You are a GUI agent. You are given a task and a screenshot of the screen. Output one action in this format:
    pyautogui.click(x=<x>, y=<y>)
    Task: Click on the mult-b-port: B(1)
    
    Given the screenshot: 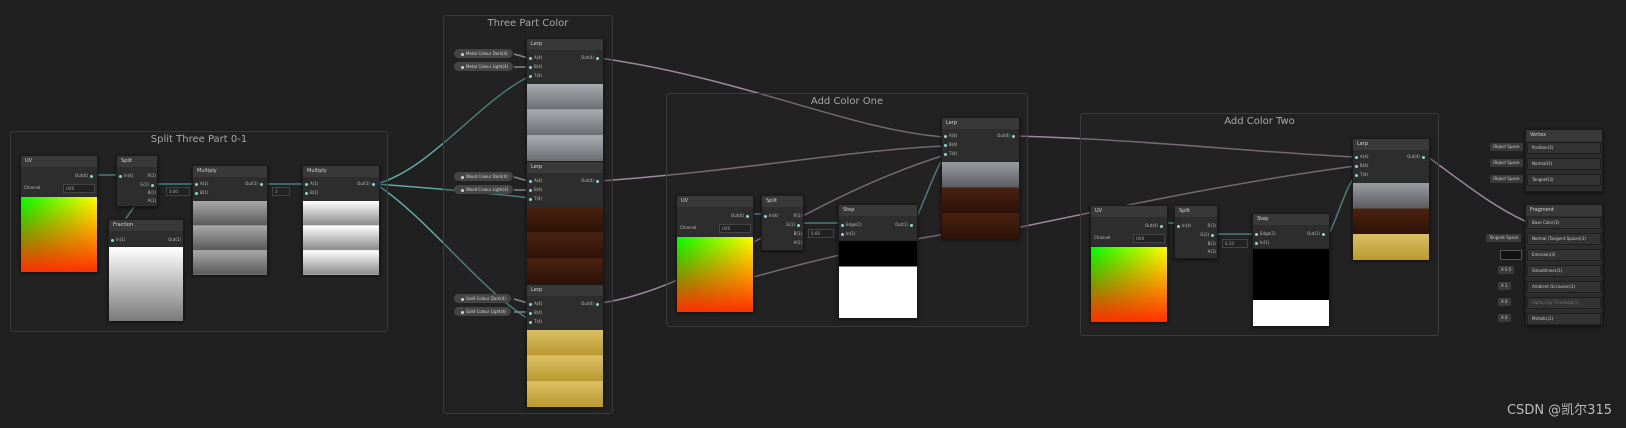 What is the action you would take?
    pyautogui.click(x=200, y=193)
    